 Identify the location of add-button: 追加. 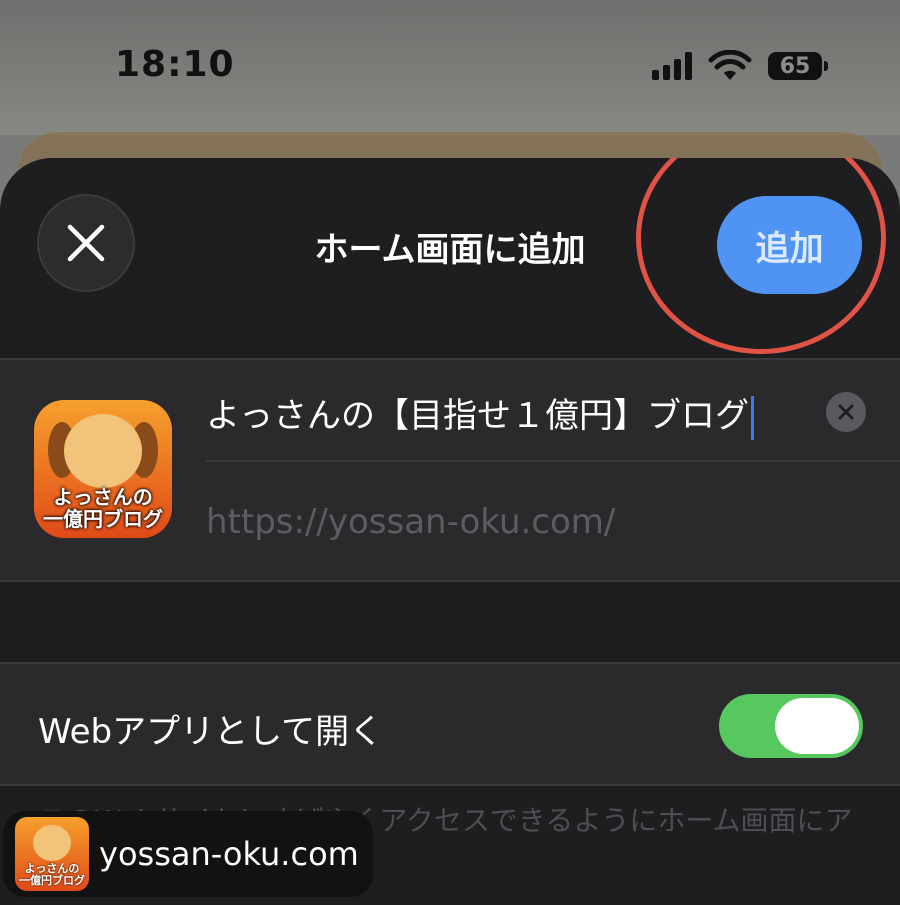
(789, 245).